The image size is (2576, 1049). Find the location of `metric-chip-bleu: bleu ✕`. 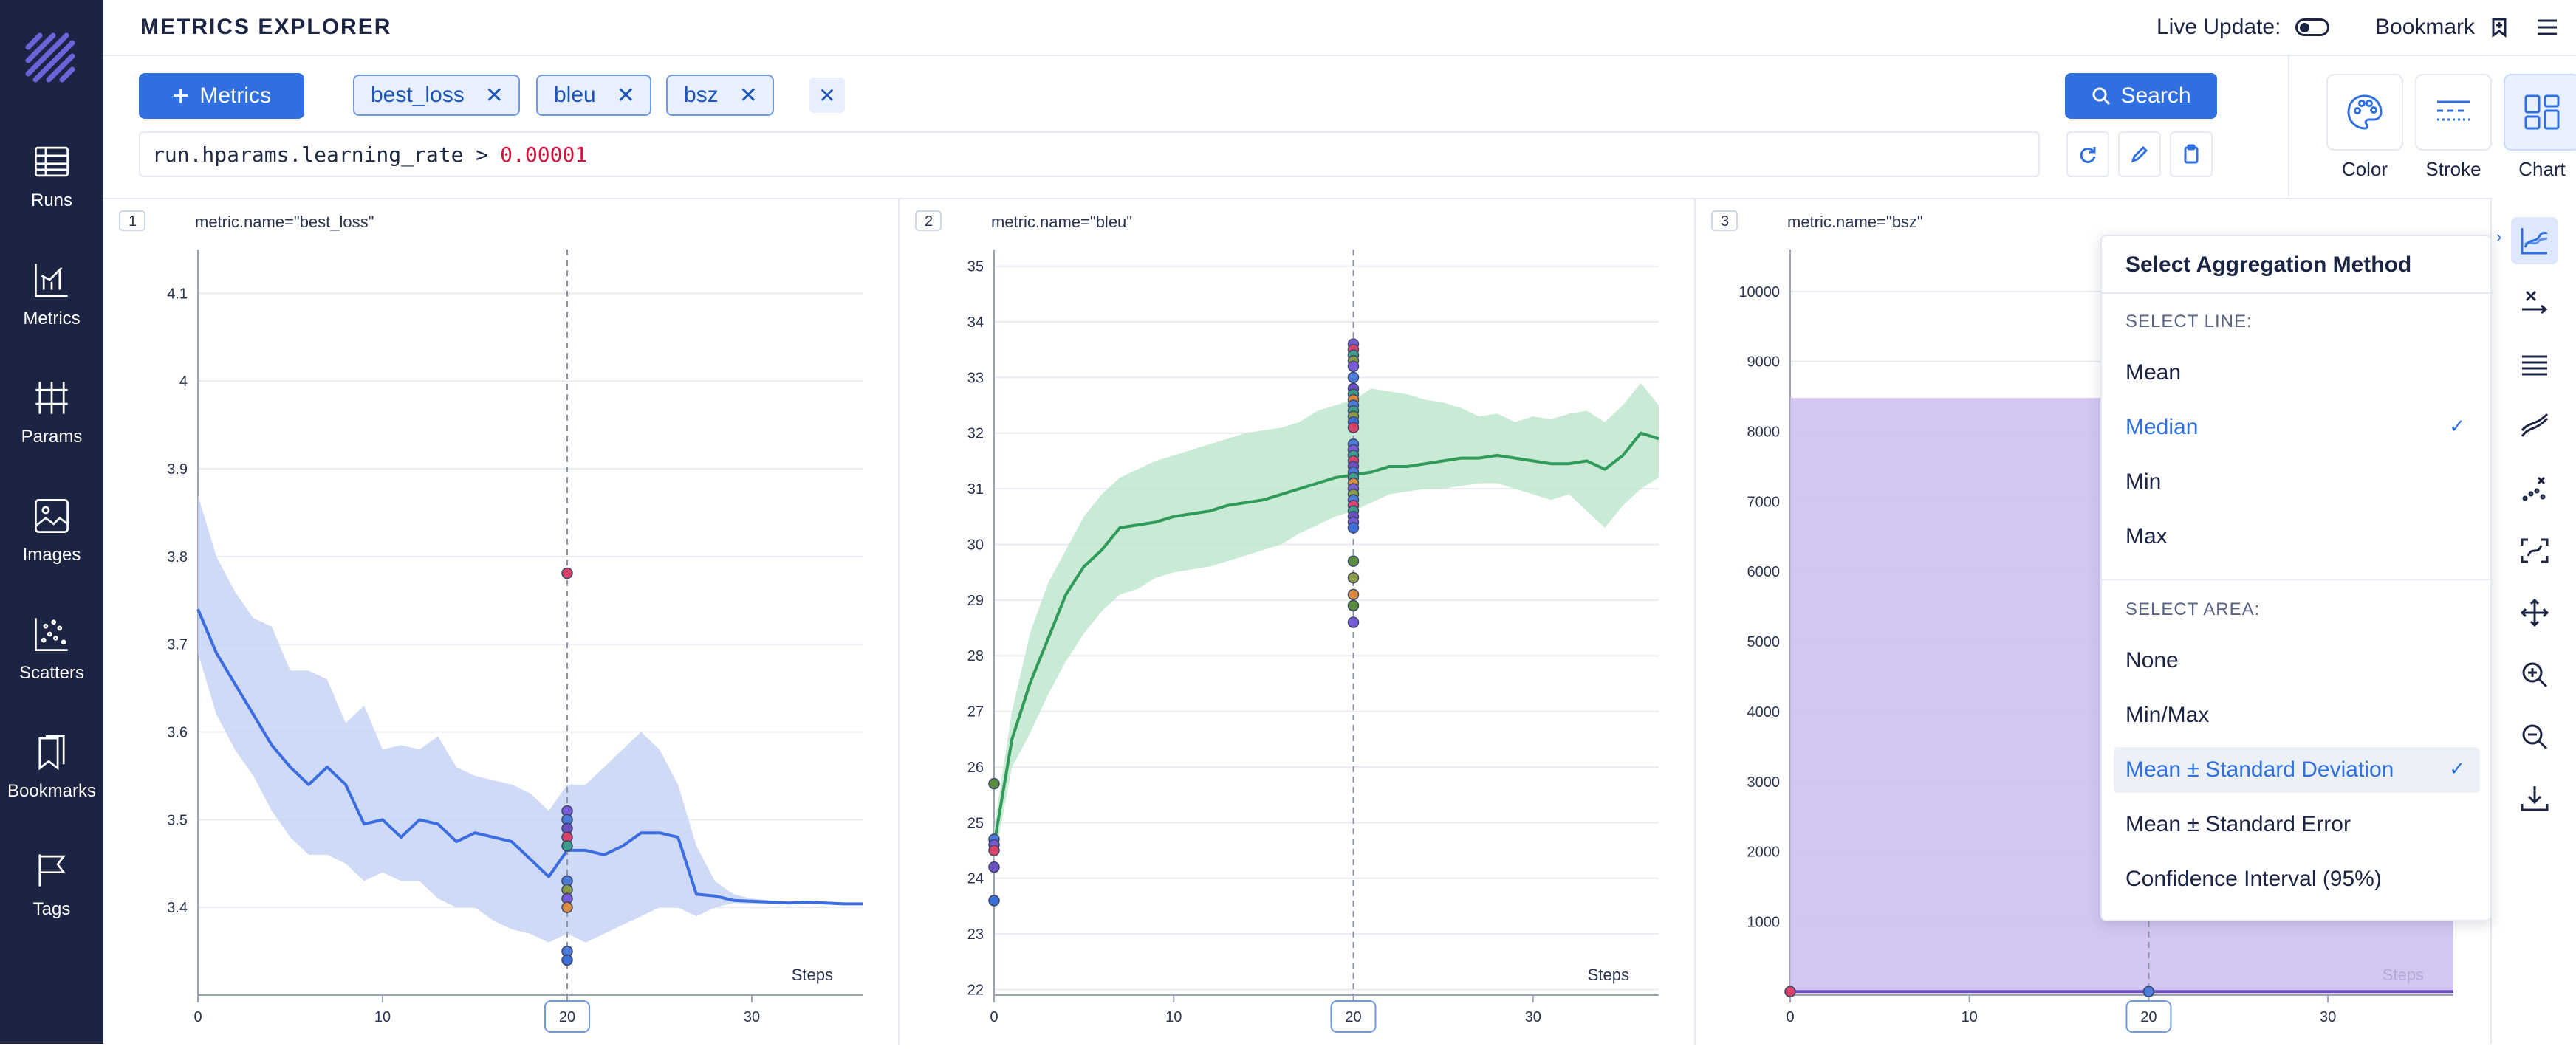

metric-chip-bleu: bleu ✕ is located at coordinates (593, 95).